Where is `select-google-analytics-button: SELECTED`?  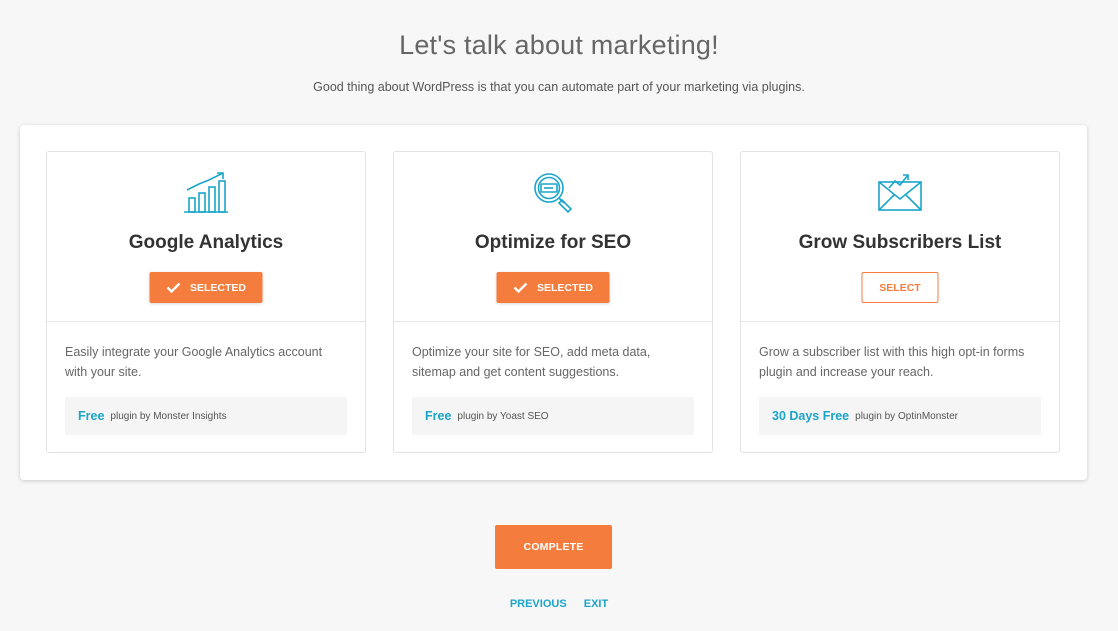 select-google-analytics-button: SELECTED is located at coordinates (206, 287).